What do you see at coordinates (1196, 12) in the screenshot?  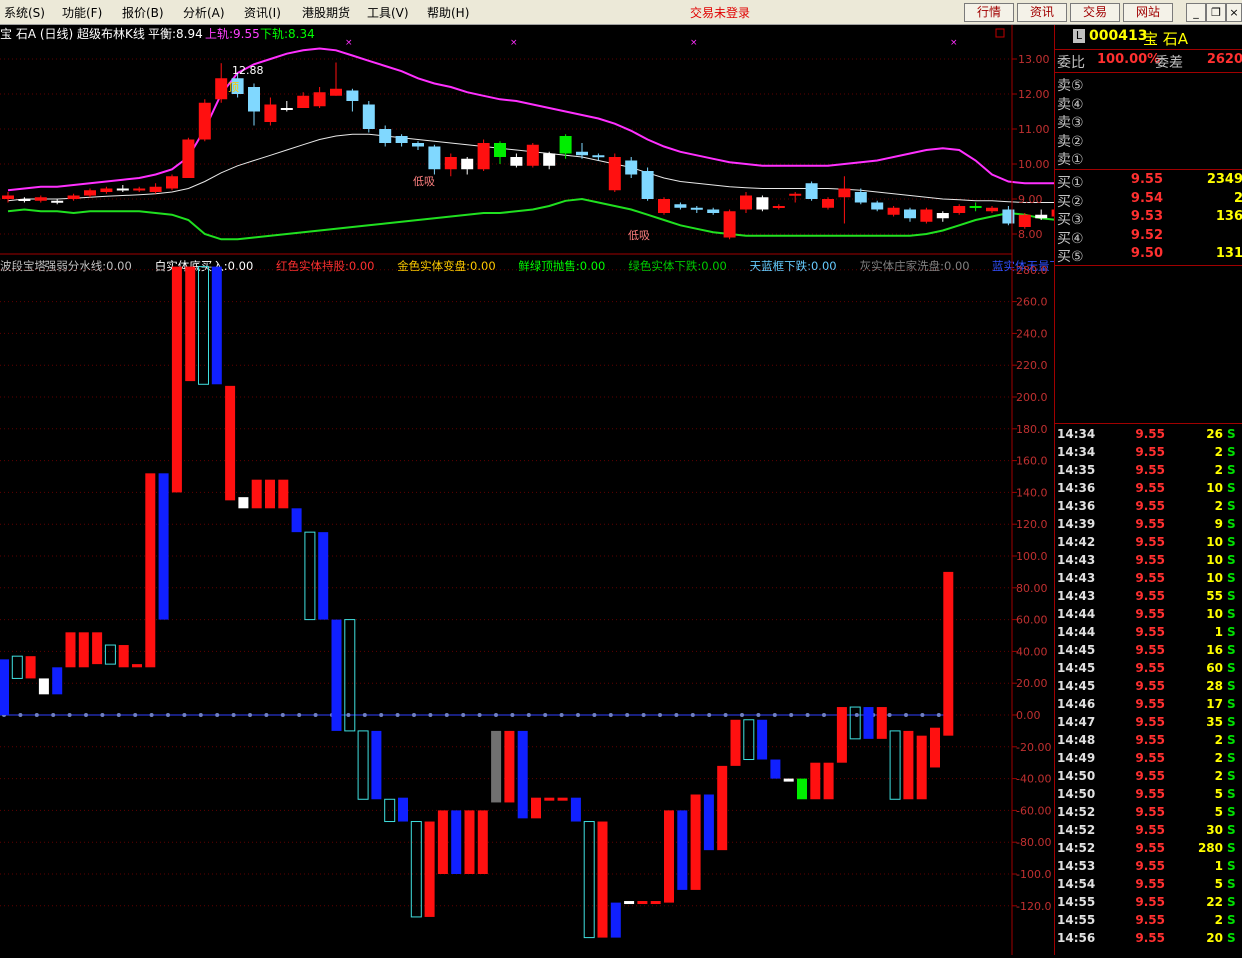 I see `minimize-icon: _` at bounding box center [1196, 12].